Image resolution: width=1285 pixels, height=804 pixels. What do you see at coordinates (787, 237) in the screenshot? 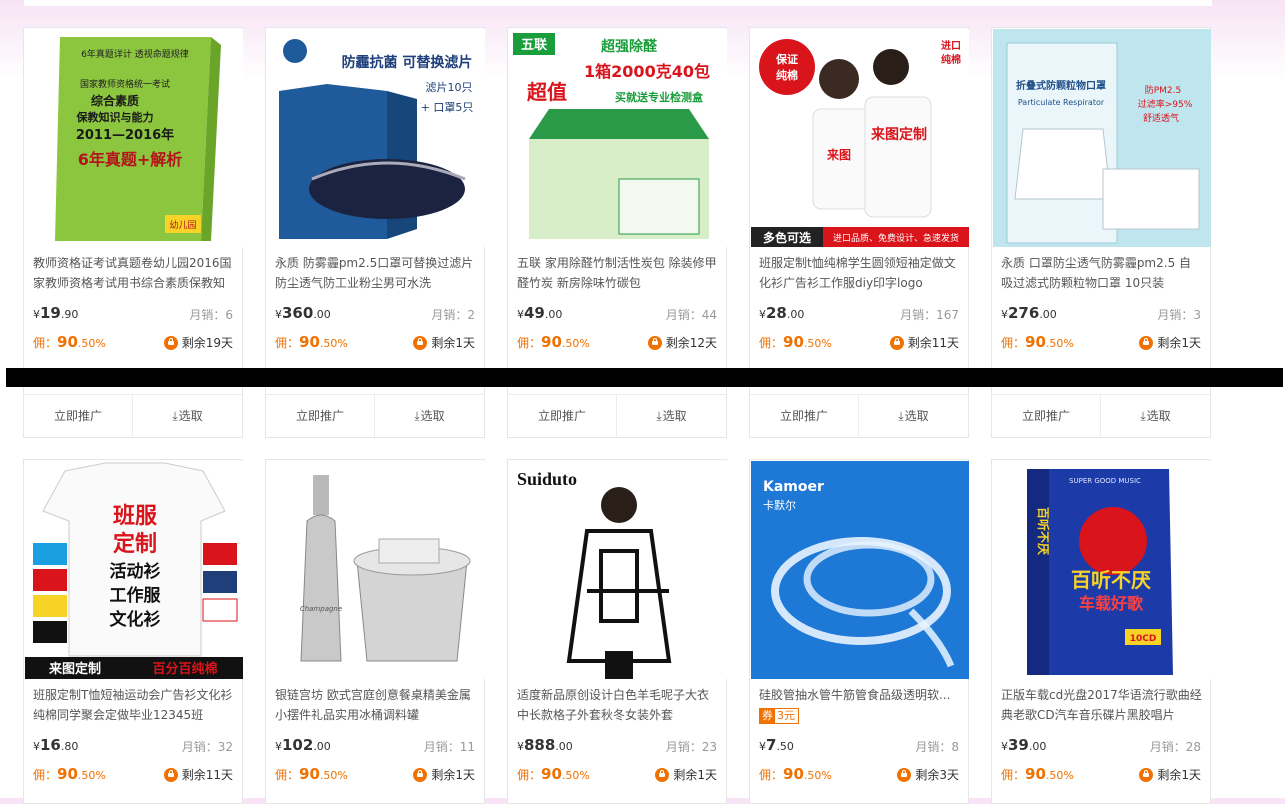
I see `svg-text: 多色可选` at bounding box center [787, 237].